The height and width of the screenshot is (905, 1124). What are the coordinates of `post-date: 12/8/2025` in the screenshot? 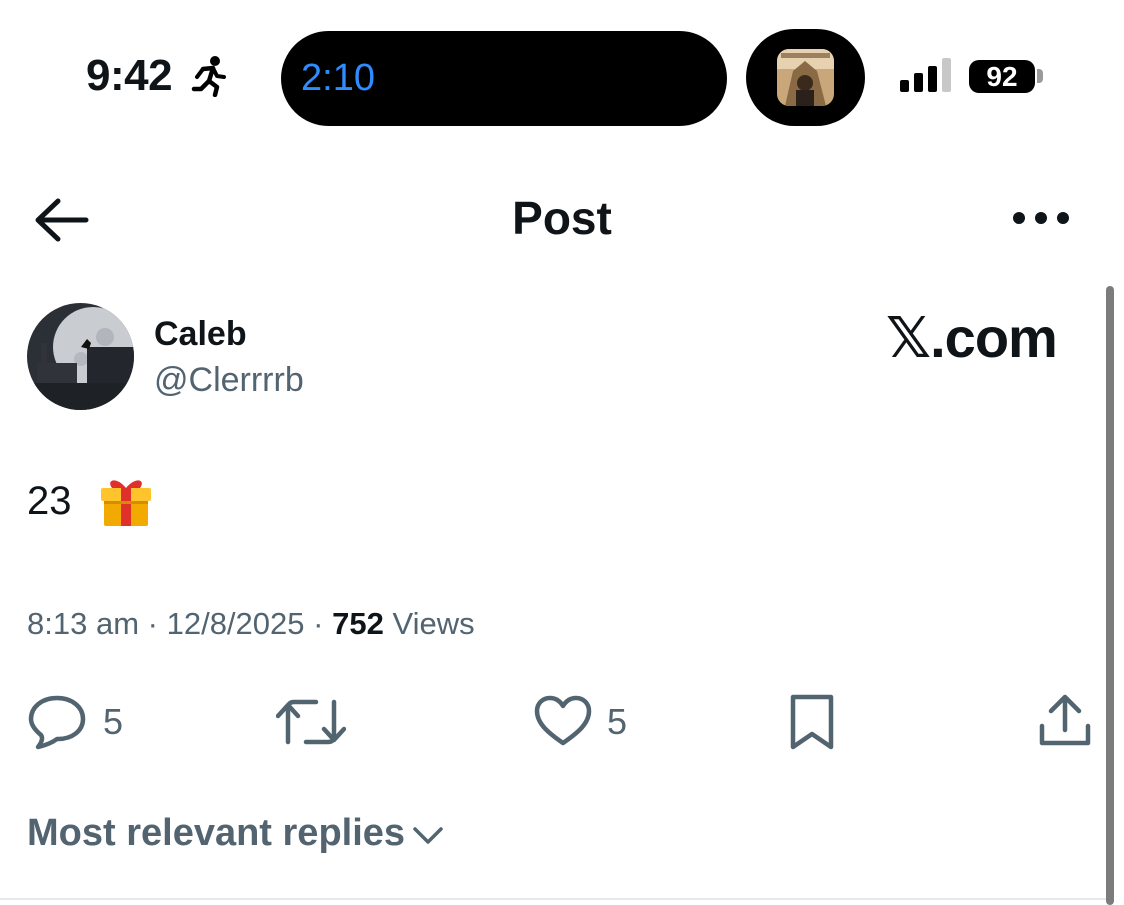 It's located at (236, 623).